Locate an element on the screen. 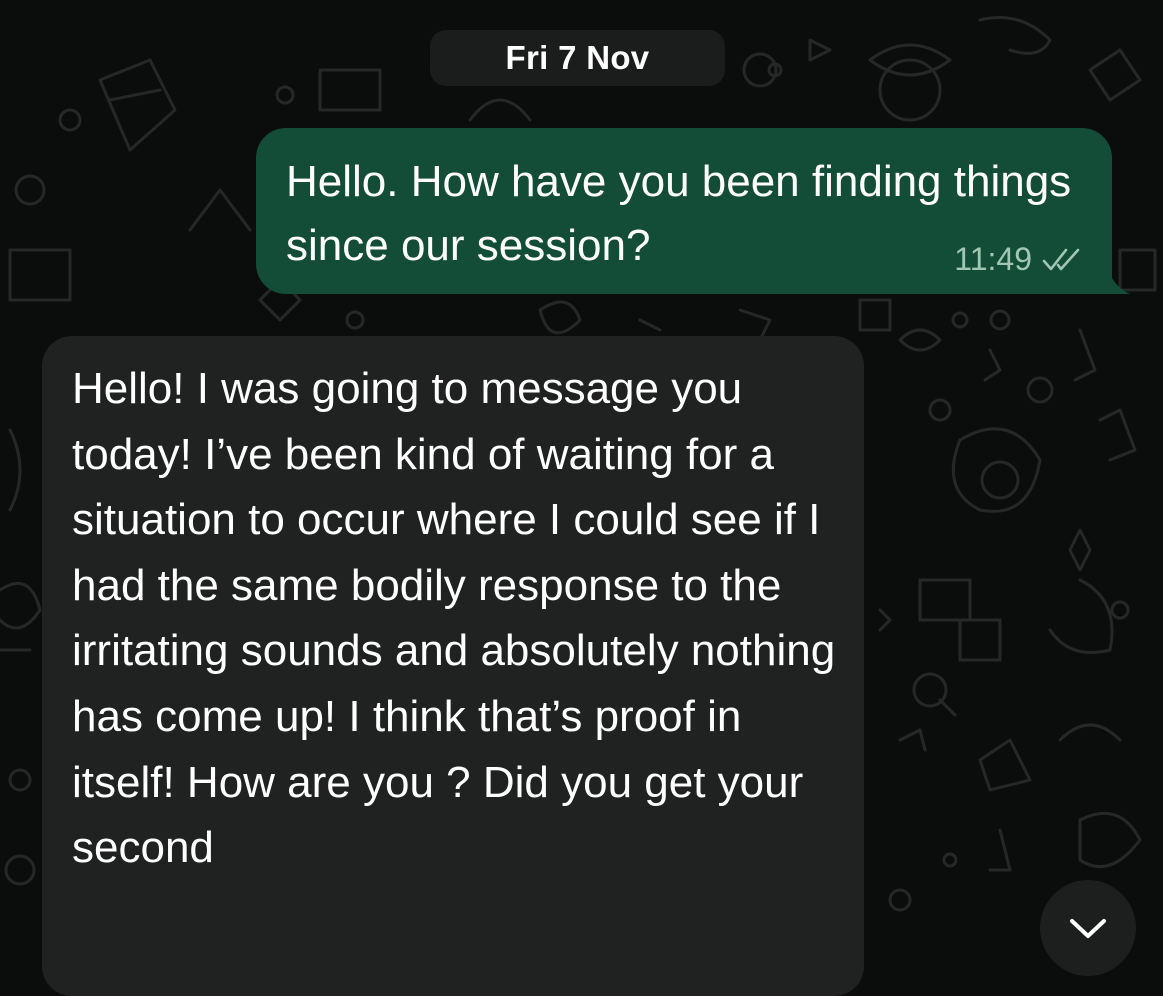 This screenshot has width=1163, height=996. scroll-to-bottom-button is located at coordinates (1088, 928).